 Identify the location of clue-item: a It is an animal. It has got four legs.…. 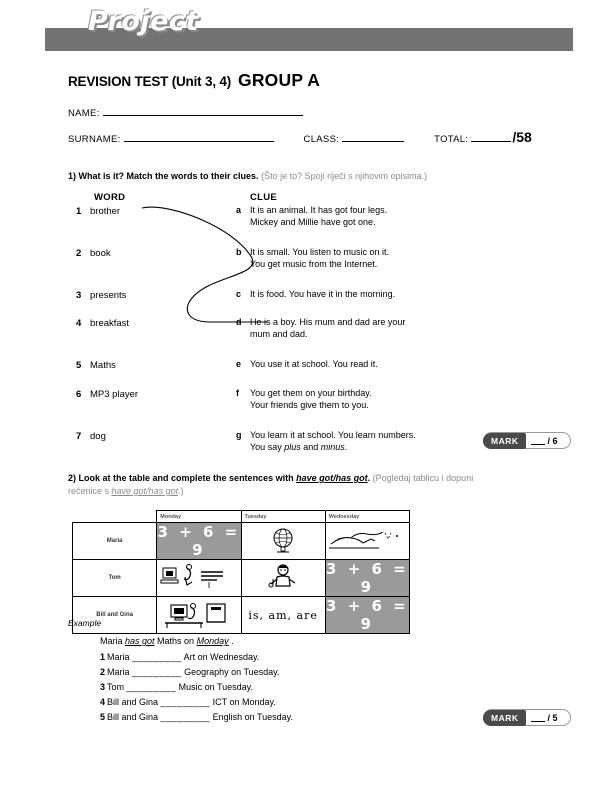
(371, 216).